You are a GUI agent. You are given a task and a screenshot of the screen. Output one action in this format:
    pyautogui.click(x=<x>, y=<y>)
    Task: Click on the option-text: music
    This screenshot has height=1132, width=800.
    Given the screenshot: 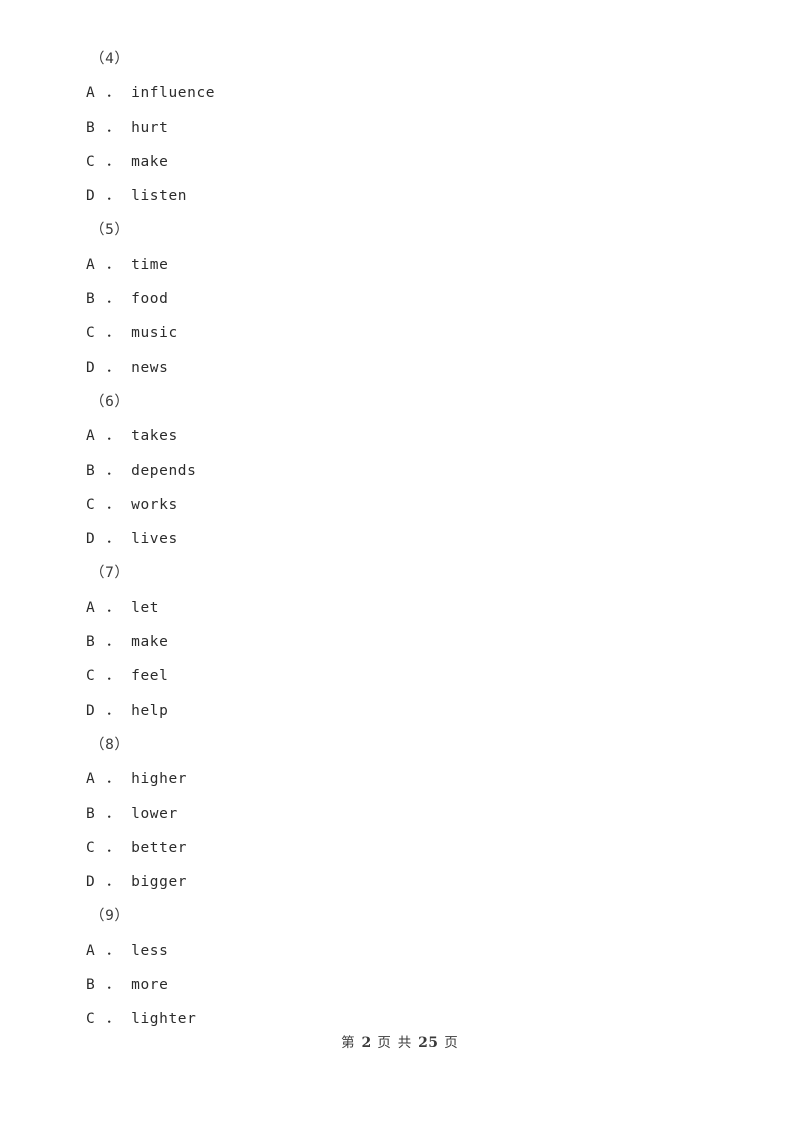 What is the action you would take?
    pyautogui.click(x=154, y=333)
    